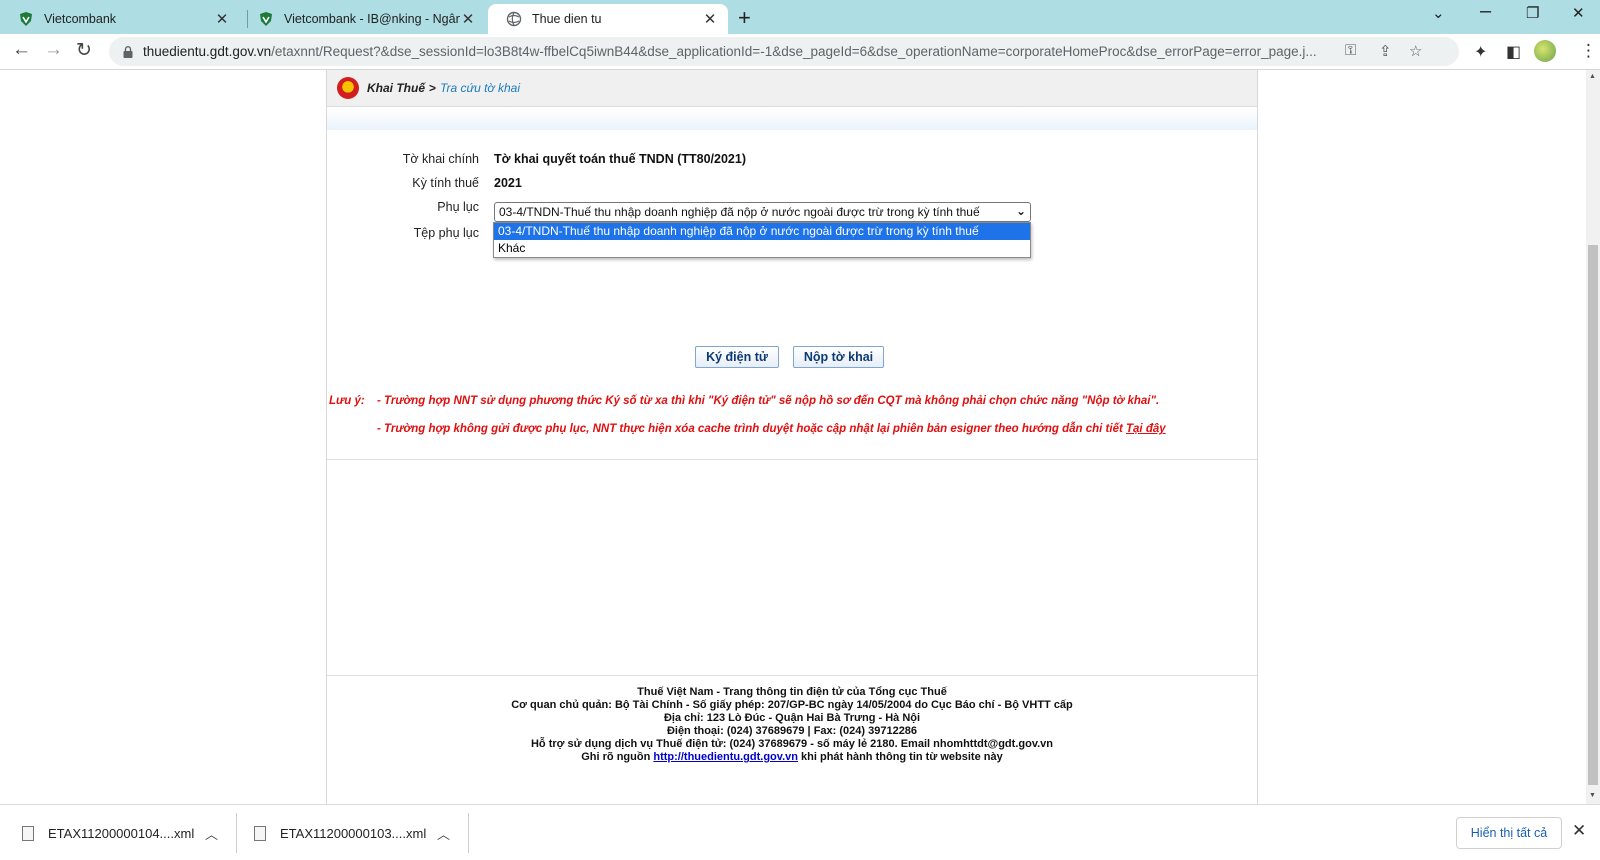 Image resolution: width=1600 pixels, height=860 pixels. What do you see at coordinates (396, 88) in the screenshot?
I see `breadcrumb-root: Khai Thuế` at bounding box center [396, 88].